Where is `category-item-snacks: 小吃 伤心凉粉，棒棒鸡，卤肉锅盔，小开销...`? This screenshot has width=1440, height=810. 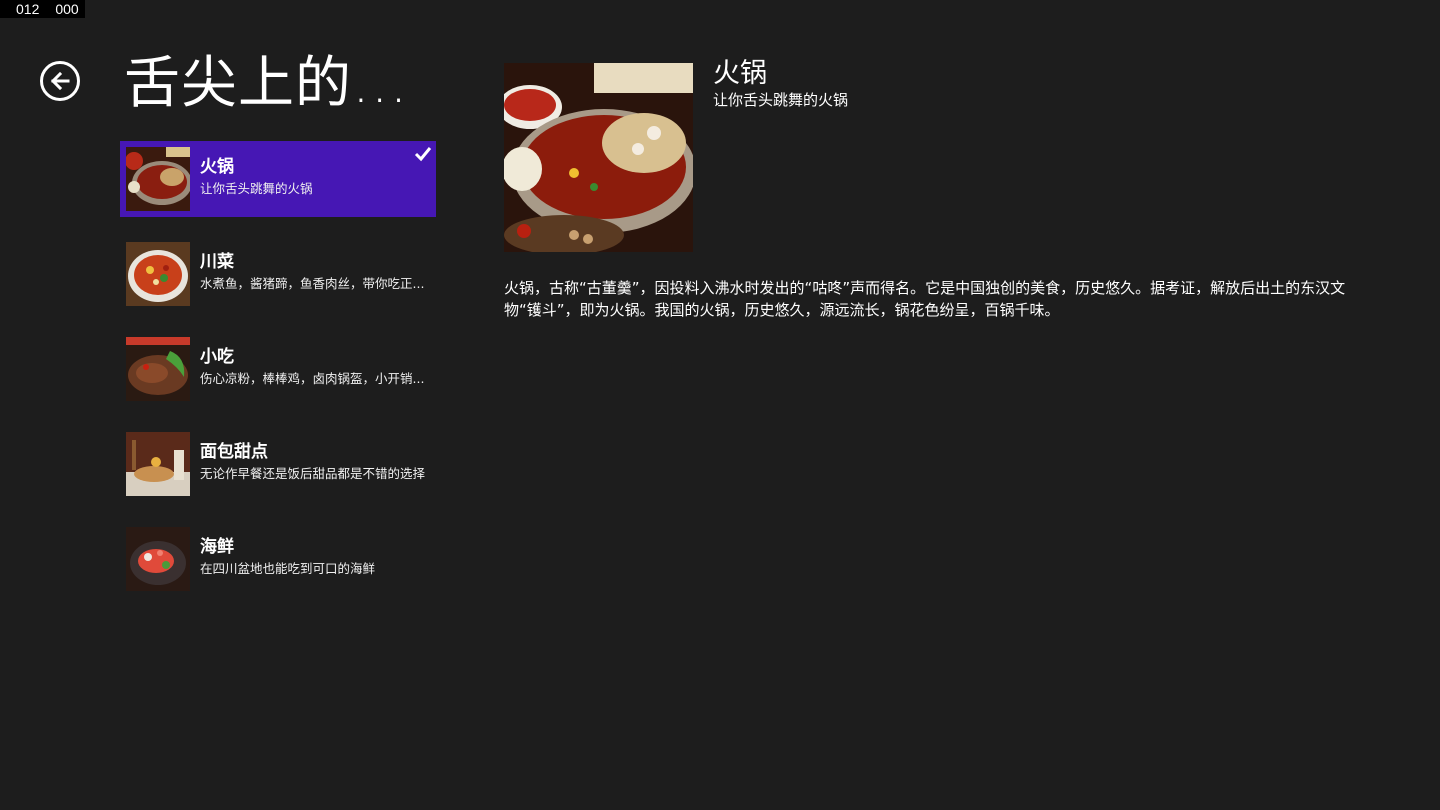
category-item-snacks: 小吃 伤心凉粉，棒棒鸡，卤肉锅盔，小开销... is located at coordinates (278, 369).